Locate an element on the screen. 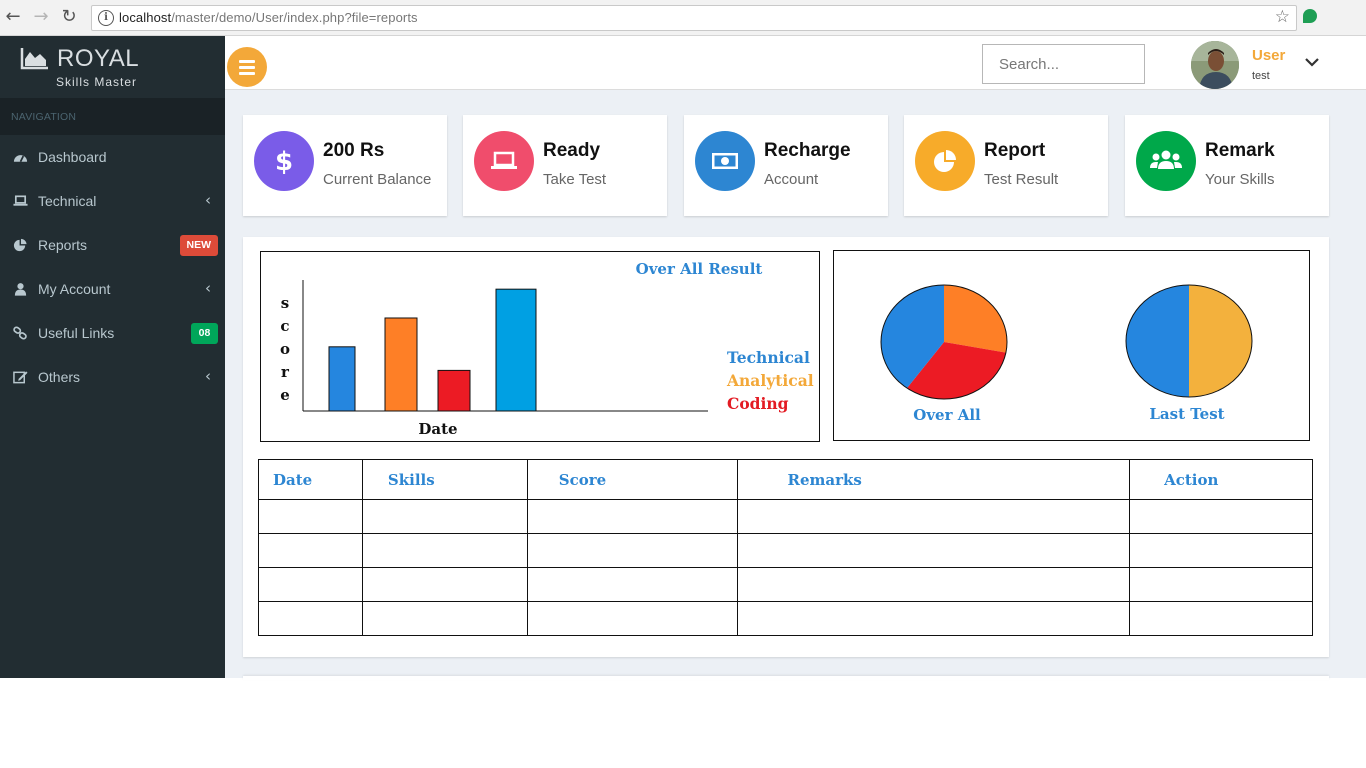 The image size is (1366, 768). sidebar-item-my-account: My Account ‹ is located at coordinates (112, 289).